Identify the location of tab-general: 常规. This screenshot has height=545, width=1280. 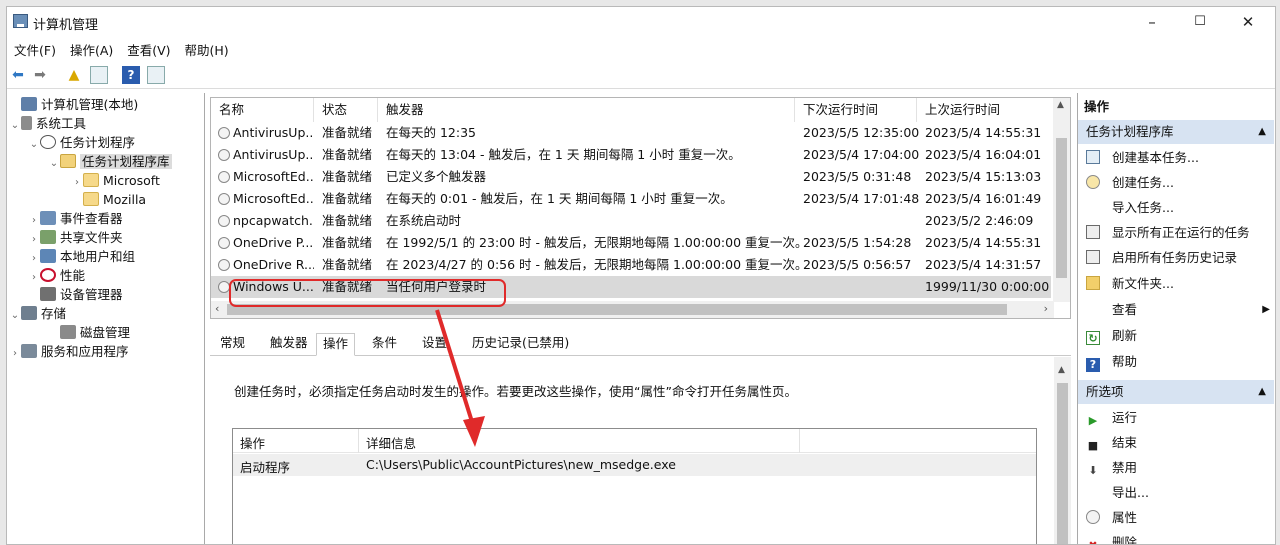
(232, 344).